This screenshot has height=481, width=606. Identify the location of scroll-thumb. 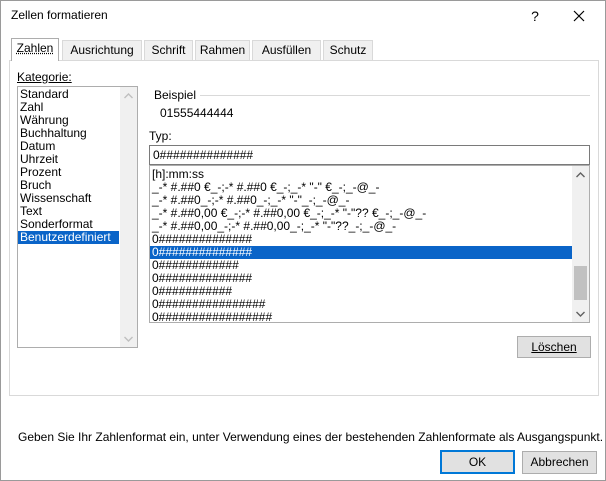
(580, 283).